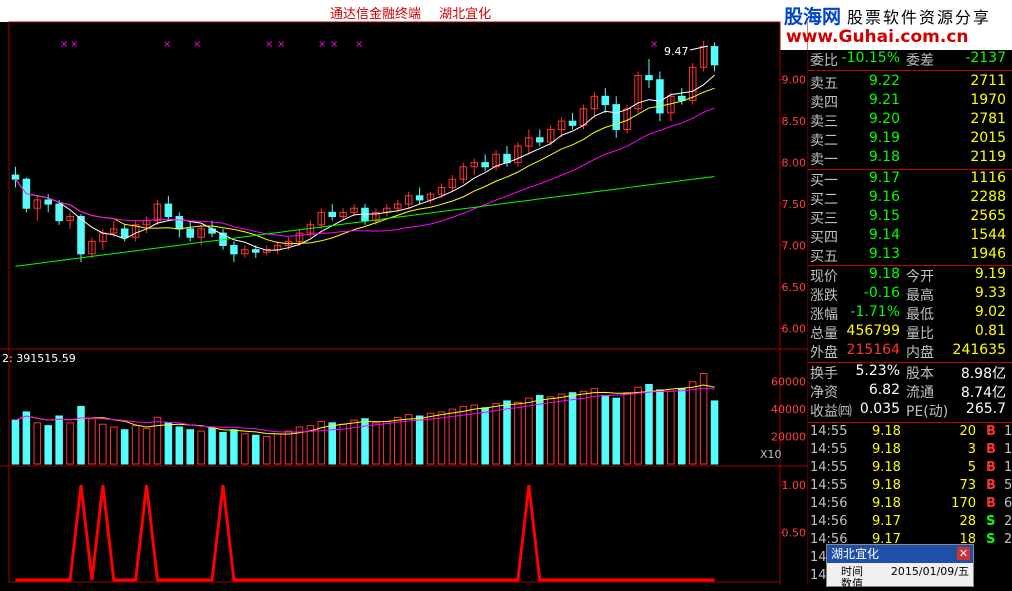 The image size is (1012, 591). I want to click on tick-row: 14:55 9.18 20 B 1, so click(910, 433).